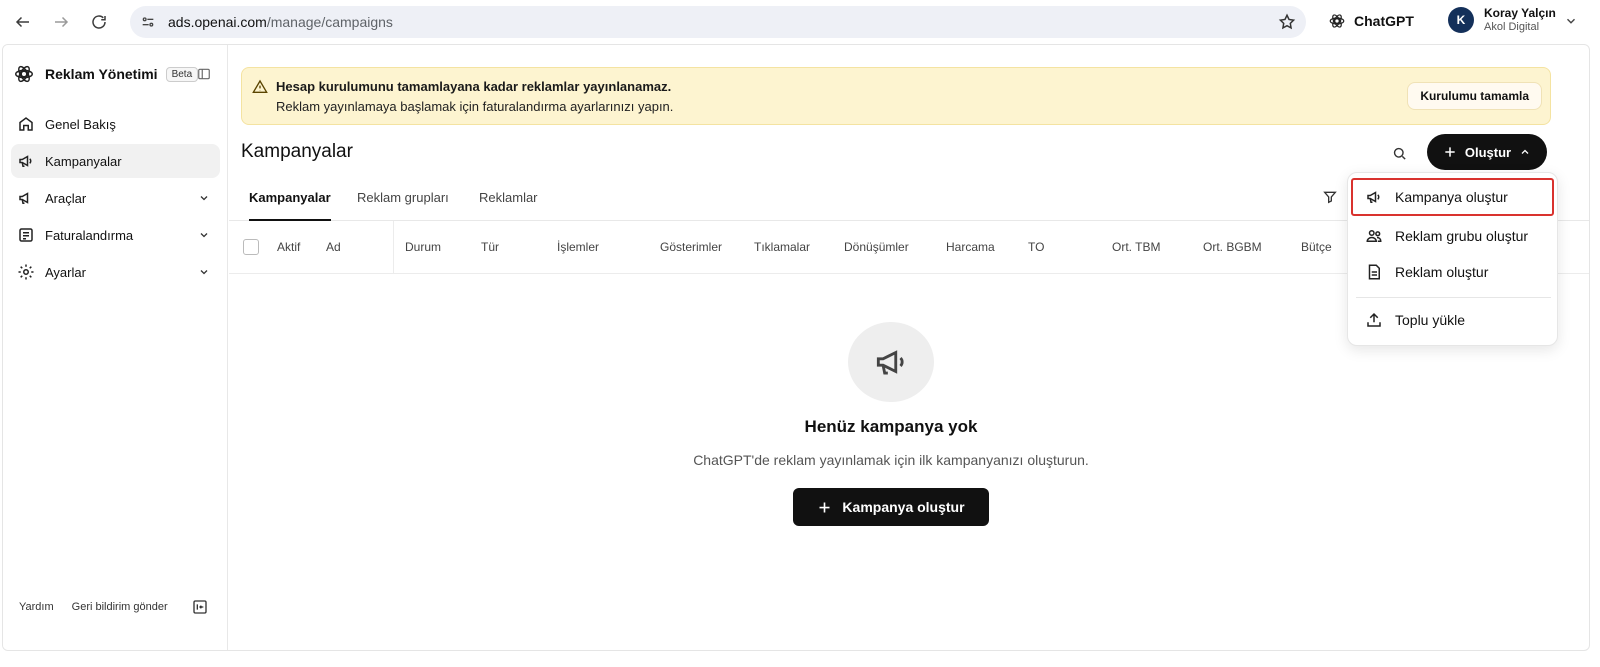 The width and height of the screenshot is (1600, 667). What do you see at coordinates (1525, 152) in the screenshot?
I see `chevron-up-icon` at bounding box center [1525, 152].